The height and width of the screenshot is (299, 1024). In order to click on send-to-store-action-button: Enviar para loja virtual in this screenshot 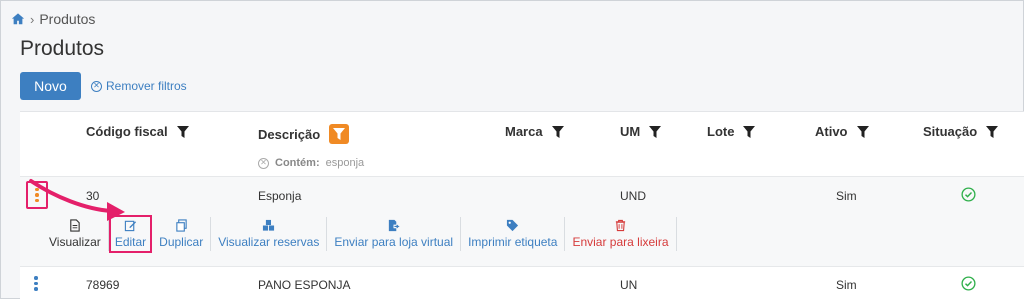, I will do `click(394, 234)`.